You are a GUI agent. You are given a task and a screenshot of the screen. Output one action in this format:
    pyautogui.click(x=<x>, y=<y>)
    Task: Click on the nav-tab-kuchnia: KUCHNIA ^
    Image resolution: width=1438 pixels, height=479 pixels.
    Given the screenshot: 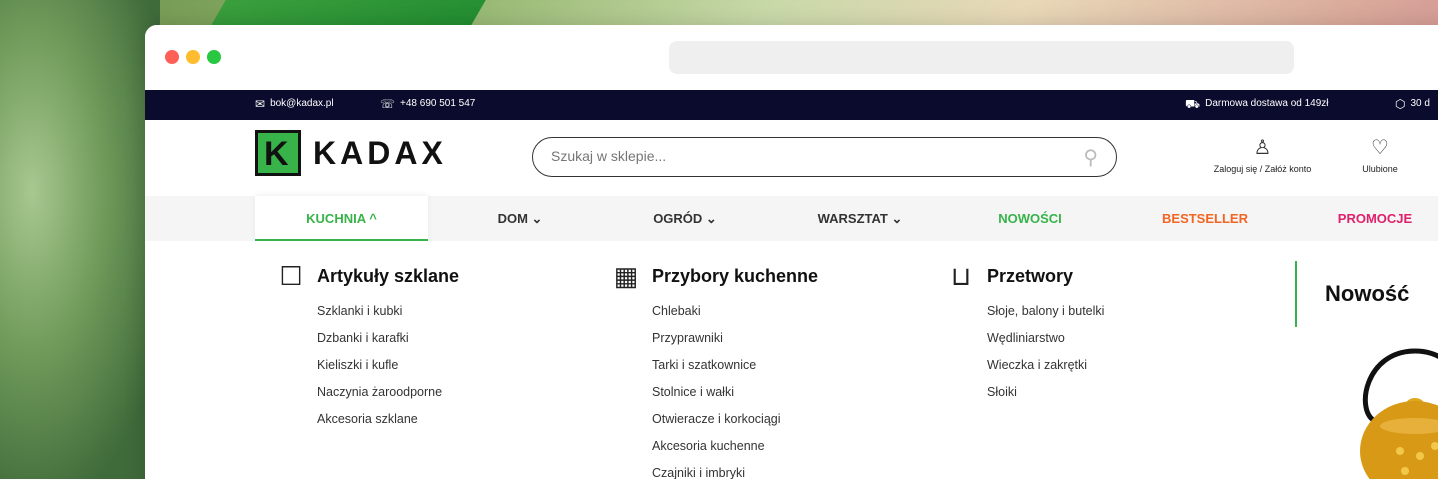 What is the action you would take?
    pyautogui.click(x=341, y=218)
    